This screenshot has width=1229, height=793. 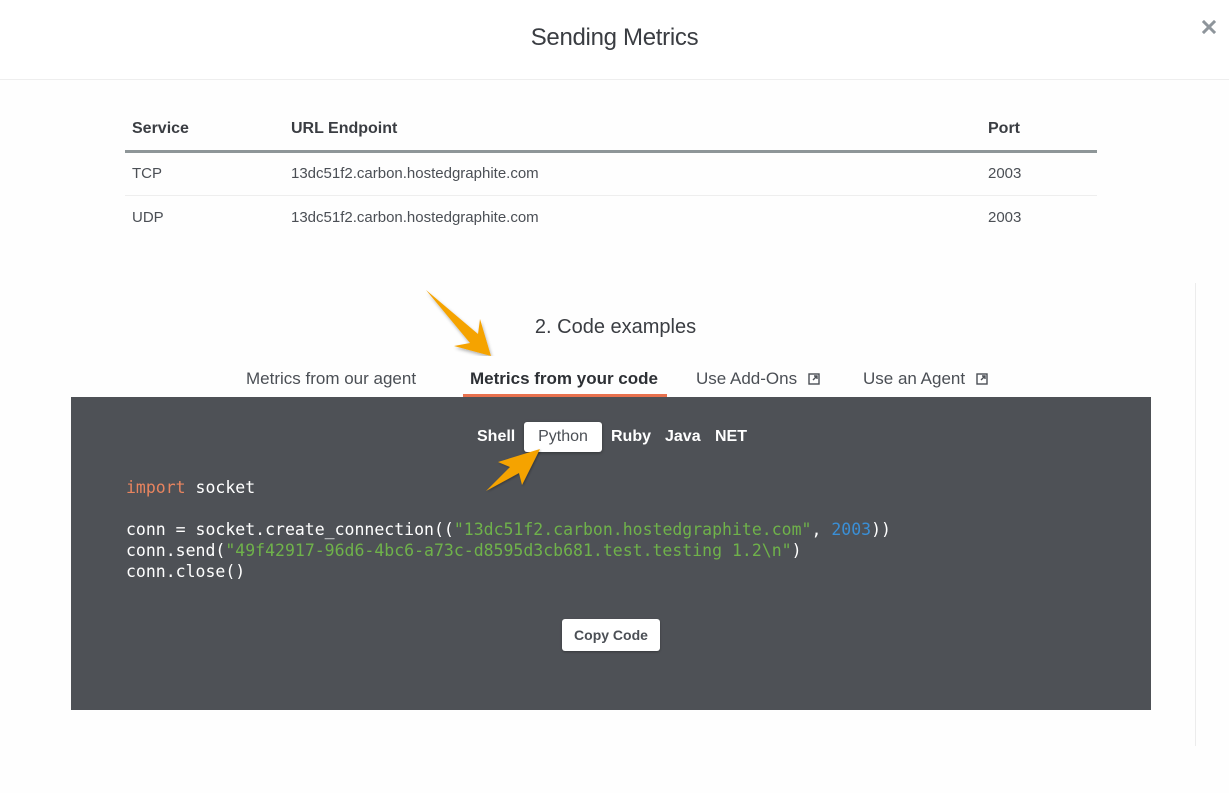 What do you see at coordinates (914, 378) in the screenshot?
I see `tab-label: Use an Agent` at bounding box center [914, 378].